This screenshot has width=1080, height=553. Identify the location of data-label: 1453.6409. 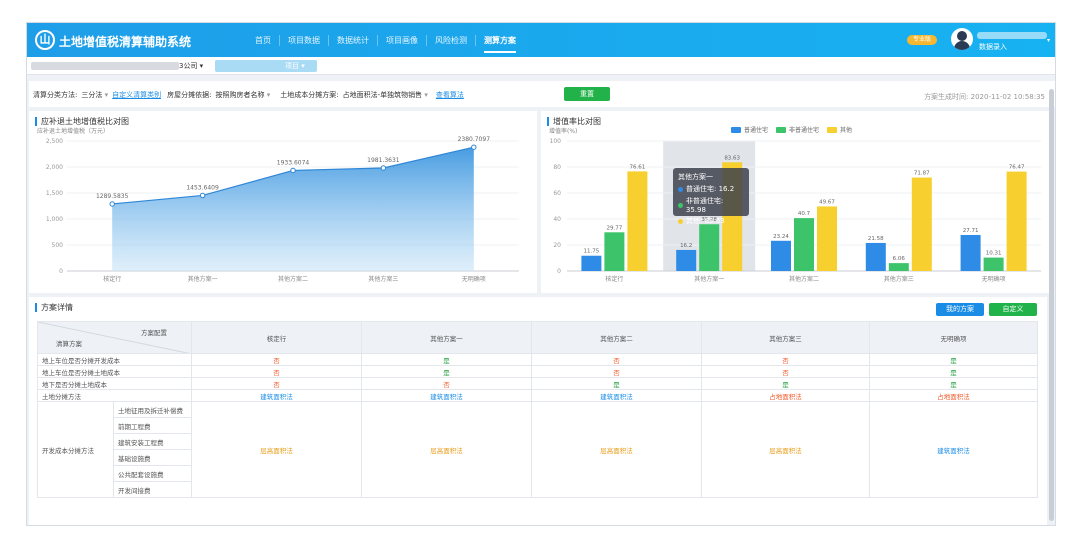
(202, 187).